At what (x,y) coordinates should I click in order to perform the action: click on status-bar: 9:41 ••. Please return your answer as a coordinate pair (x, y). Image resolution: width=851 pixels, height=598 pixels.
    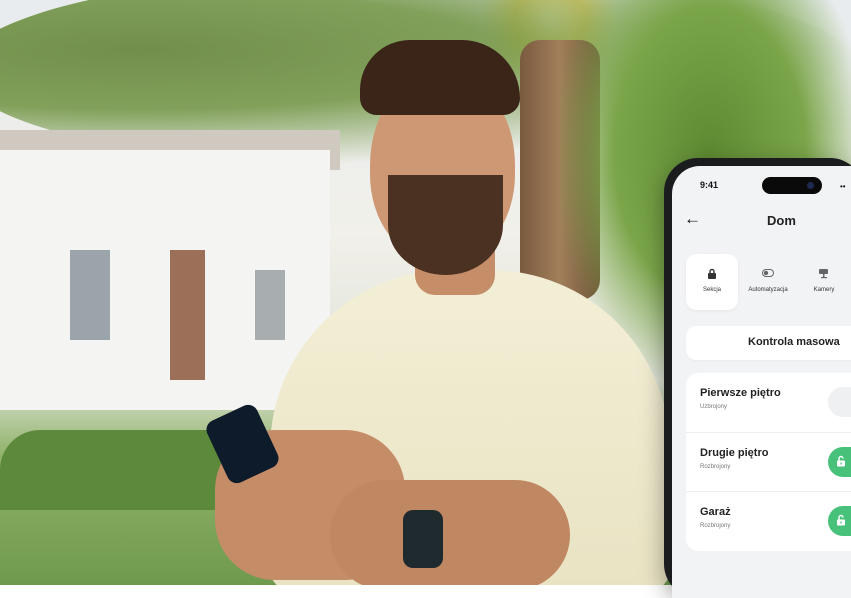
    Looking at the image, I should click on (761, 182).